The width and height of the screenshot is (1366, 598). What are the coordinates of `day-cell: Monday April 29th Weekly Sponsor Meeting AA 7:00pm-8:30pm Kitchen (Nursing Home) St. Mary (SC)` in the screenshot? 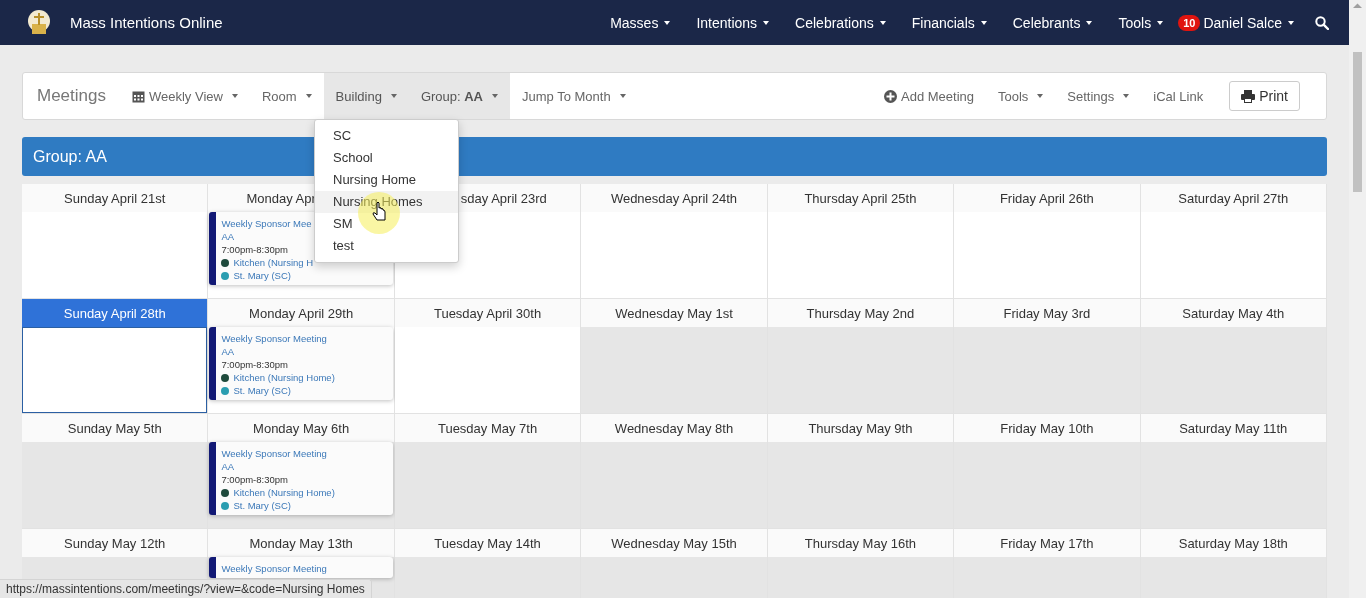 It's located at (301, 356).